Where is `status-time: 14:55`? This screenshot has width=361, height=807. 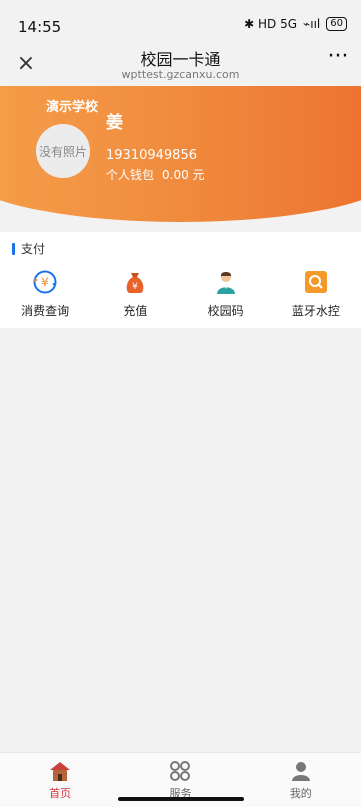
status-time: 14:55 is located at coordinates (40, 27).